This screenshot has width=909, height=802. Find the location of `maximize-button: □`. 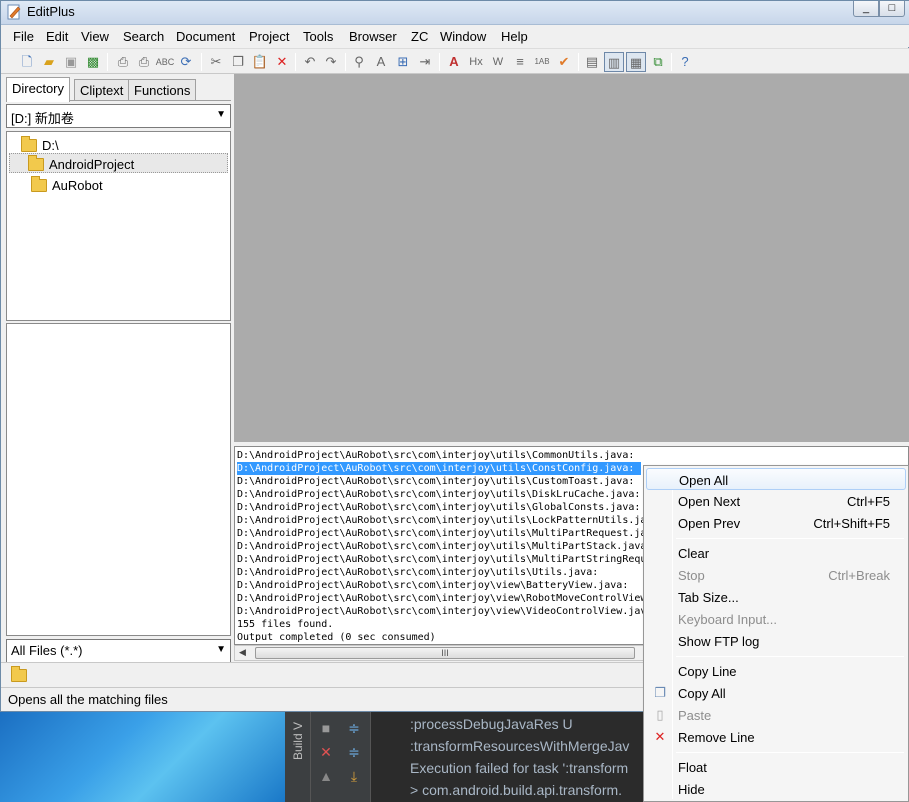

maximize-button: □ is located at coordinates (892, 9).